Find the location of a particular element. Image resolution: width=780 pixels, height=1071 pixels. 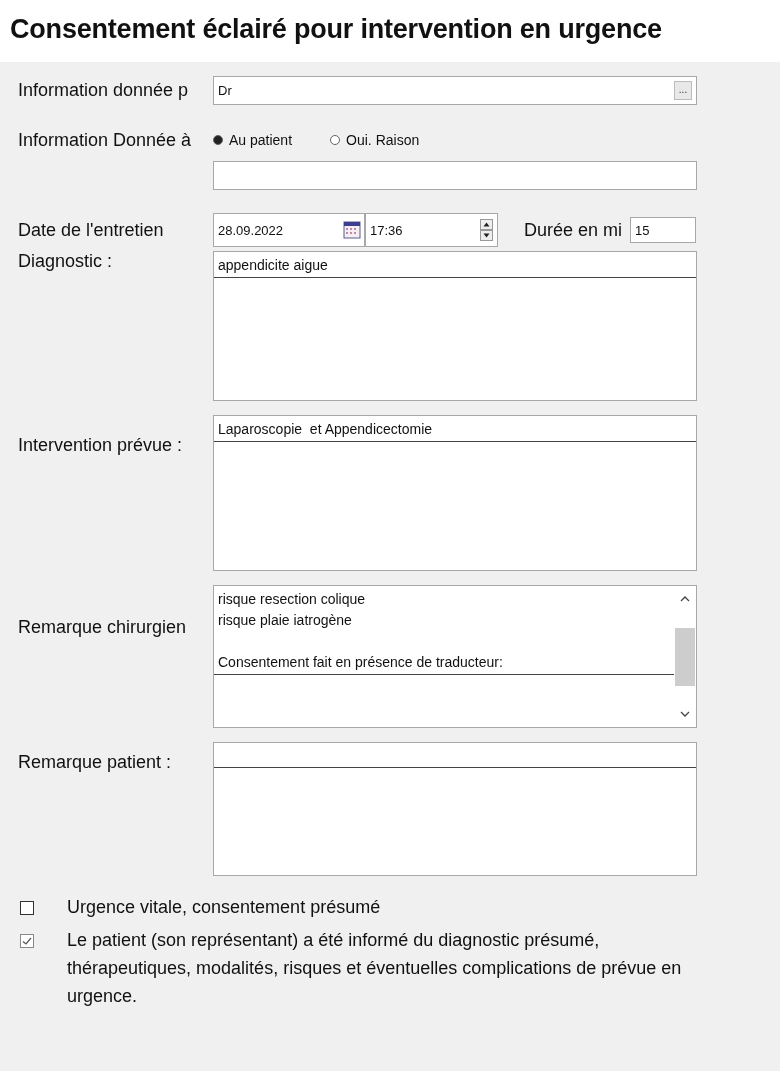

text-line: appendicite aigue is located at coordinates (273, 265).